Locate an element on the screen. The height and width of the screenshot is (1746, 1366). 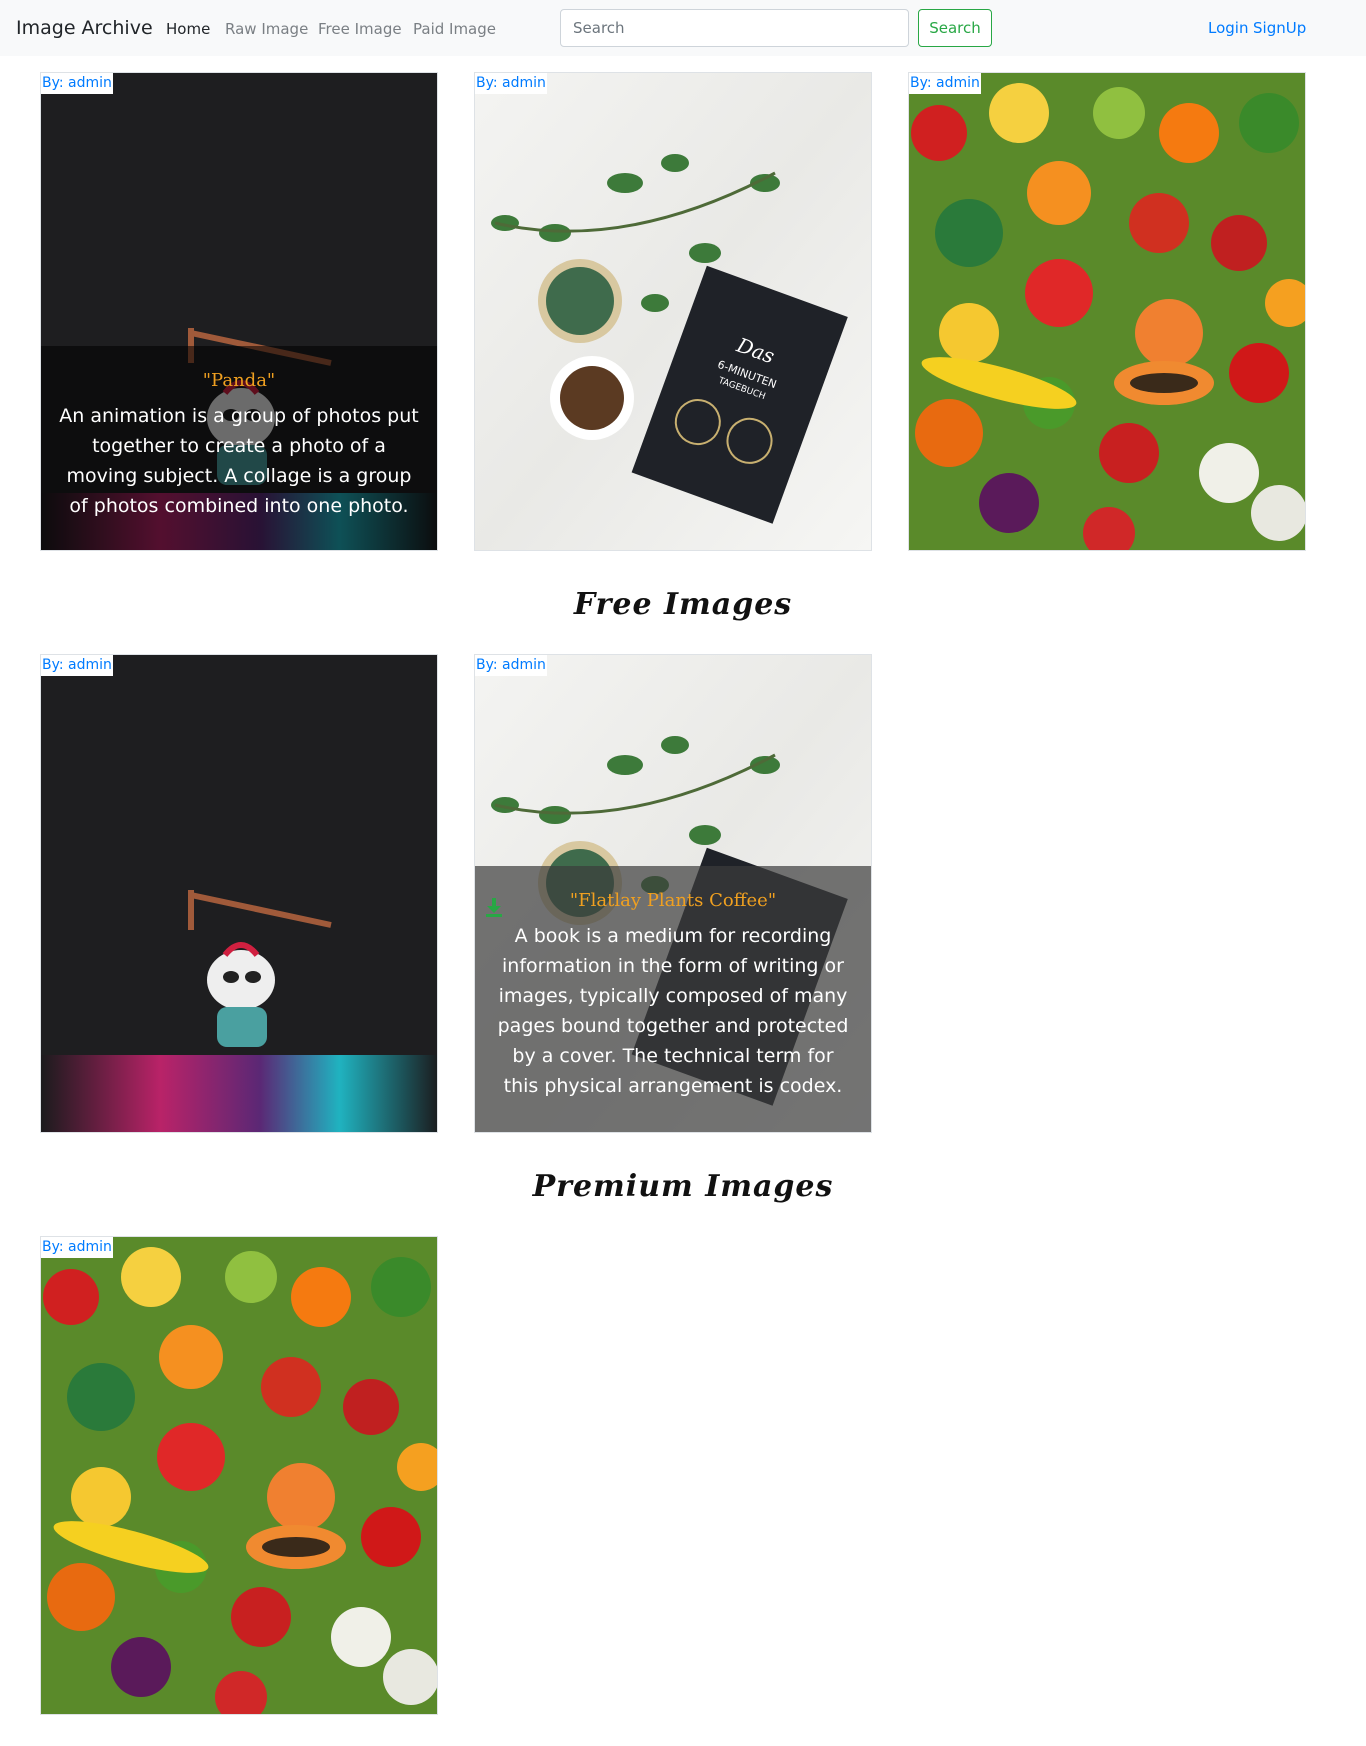
flatlay-plants-coffee-photo: Das 6-MINUTEN TAGEBUCH is located at coordinates (673, 311).